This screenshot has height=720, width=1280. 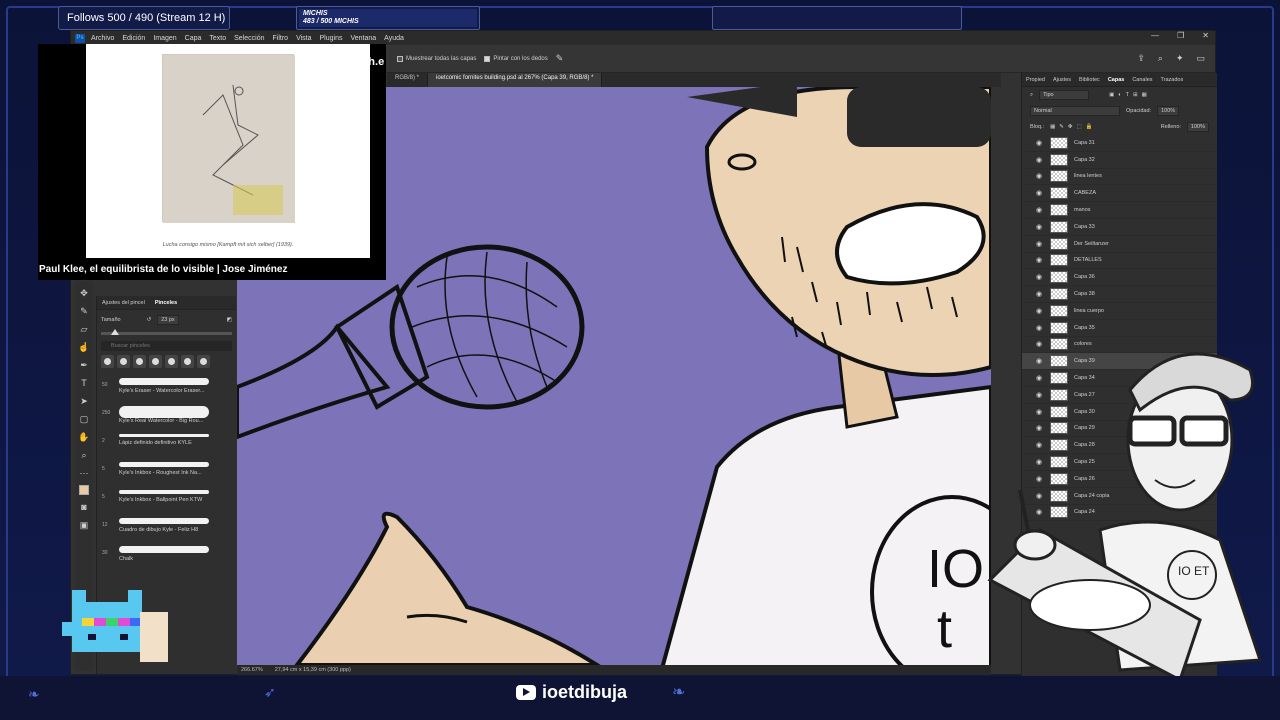 I want to click on more-tools-icon: ⋯, so click(x=84, y=473).